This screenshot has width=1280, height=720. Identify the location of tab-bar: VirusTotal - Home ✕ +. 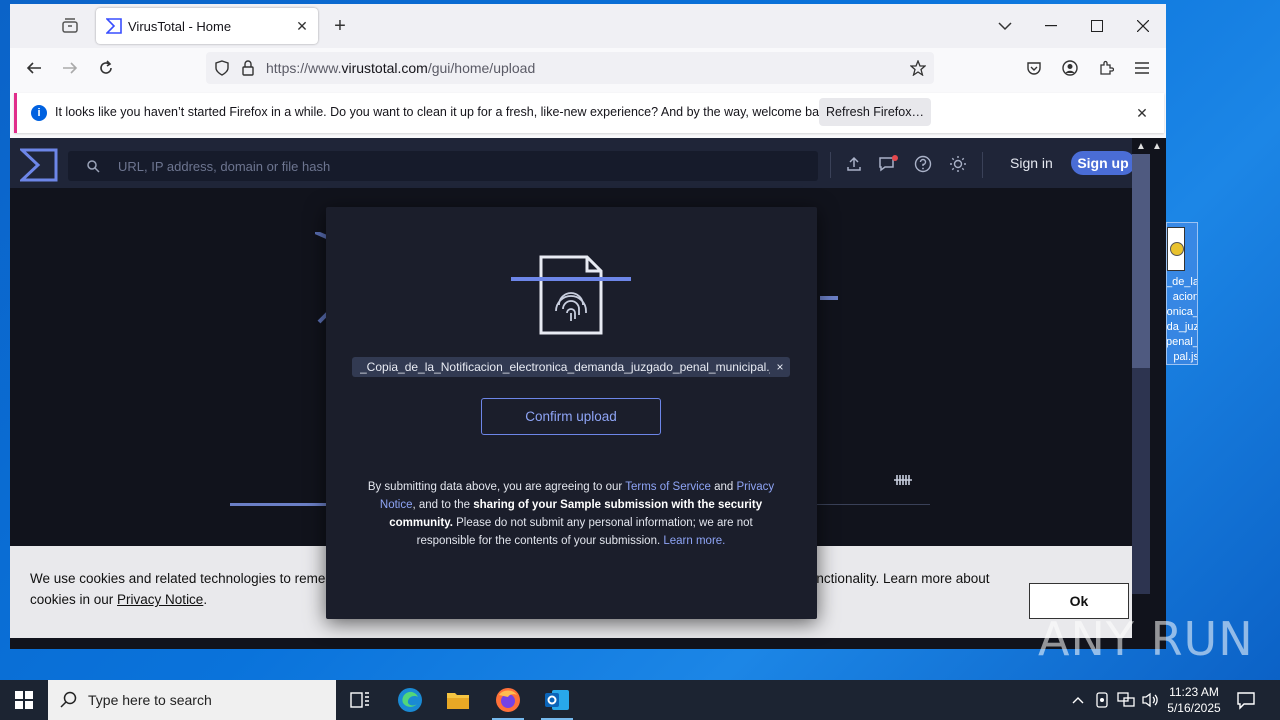
(588, 26).